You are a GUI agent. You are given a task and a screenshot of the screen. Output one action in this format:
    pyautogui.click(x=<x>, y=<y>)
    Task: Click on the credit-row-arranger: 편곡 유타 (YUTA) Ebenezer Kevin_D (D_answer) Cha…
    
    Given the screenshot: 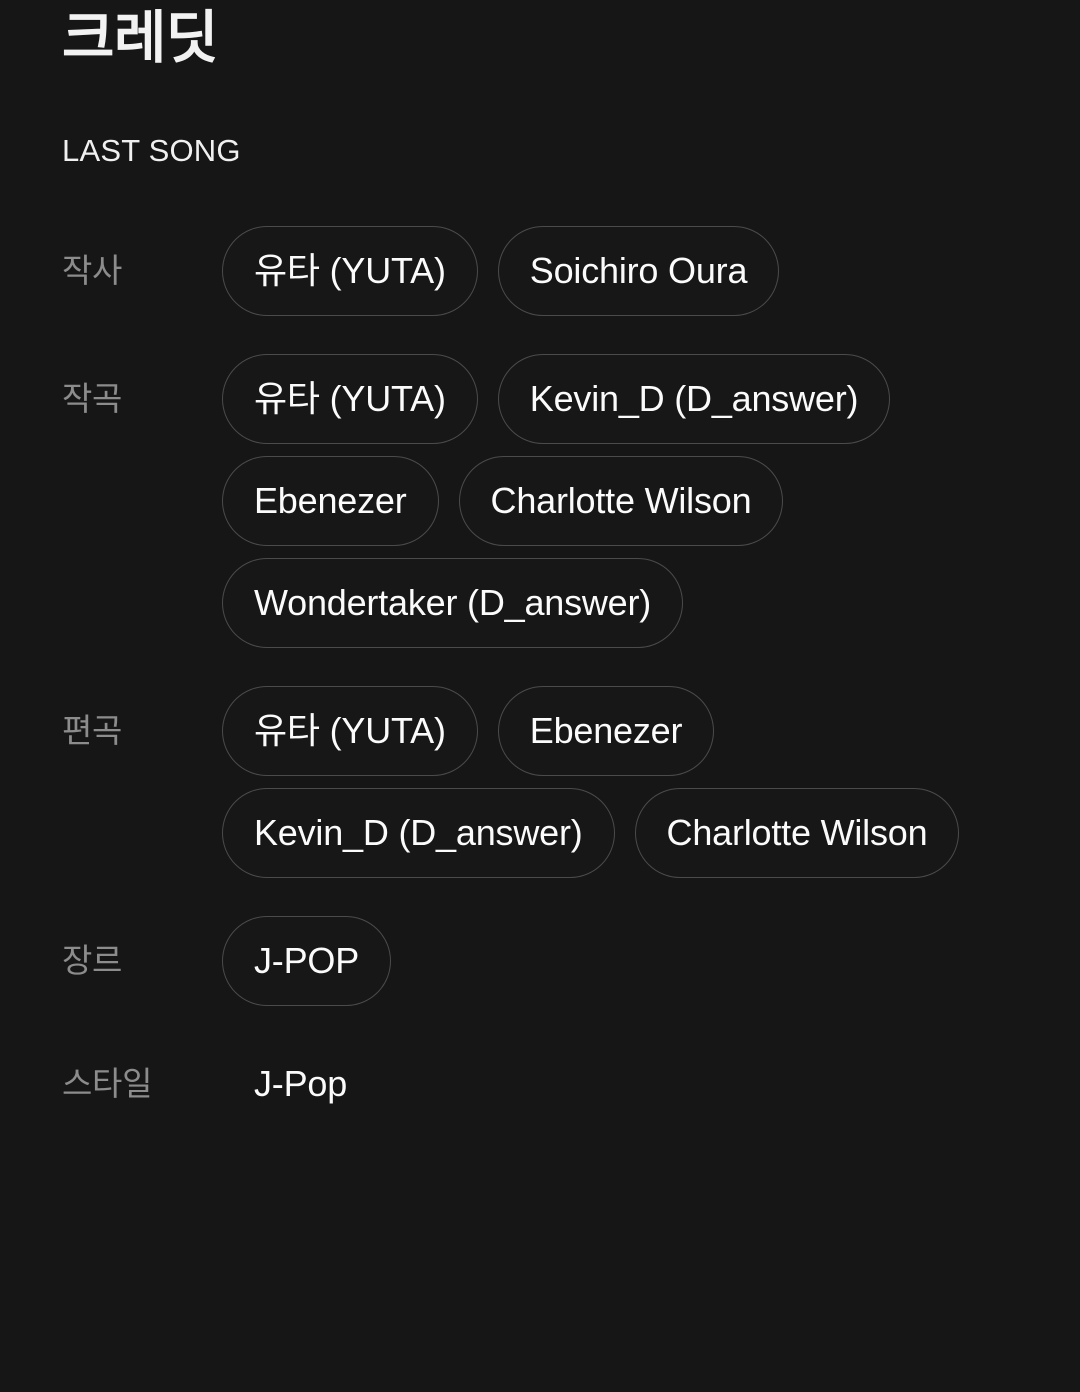 What is the action you would take?
    pyautogui.click(x=540, y=782)
    